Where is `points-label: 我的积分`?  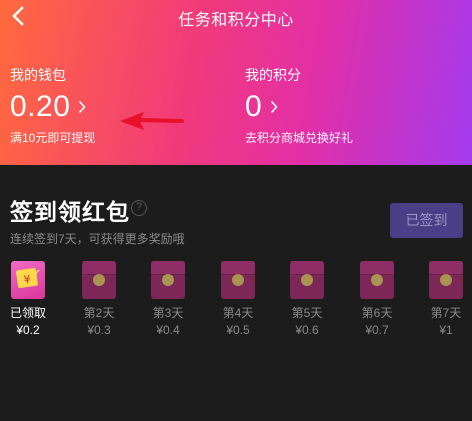
points-label: 我的积分 is located at coordinates (273, 75).